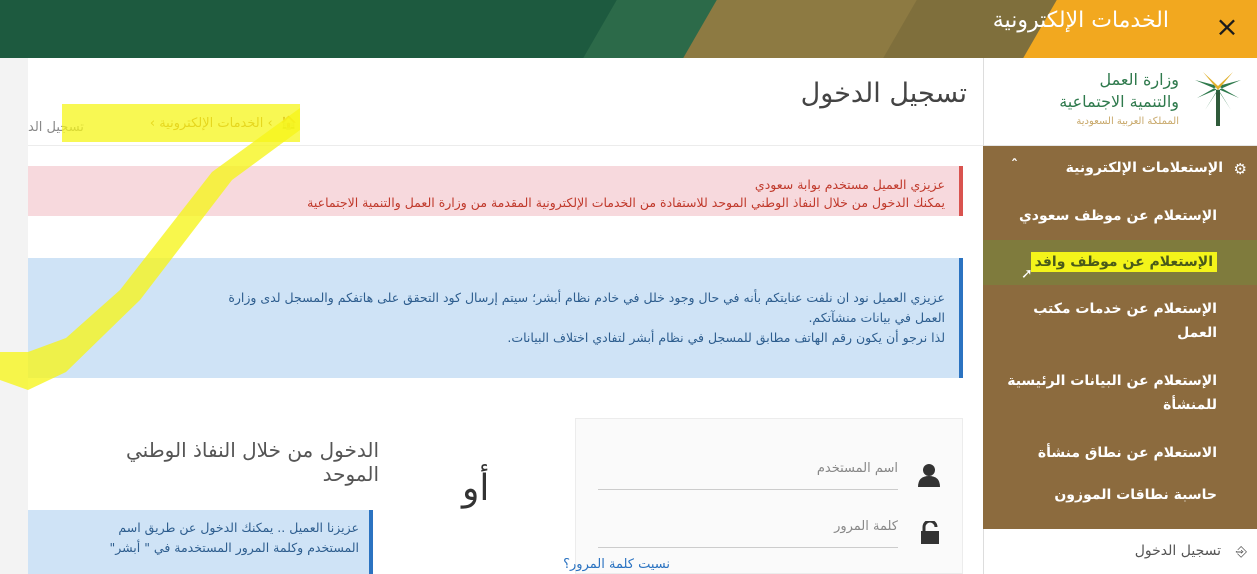 This screenshot has width=1257, height=574. What do you see at coordinates (1218, 99) in the screenshot?
I see `palm-logo-icon` at bounding box center [1218, 99].